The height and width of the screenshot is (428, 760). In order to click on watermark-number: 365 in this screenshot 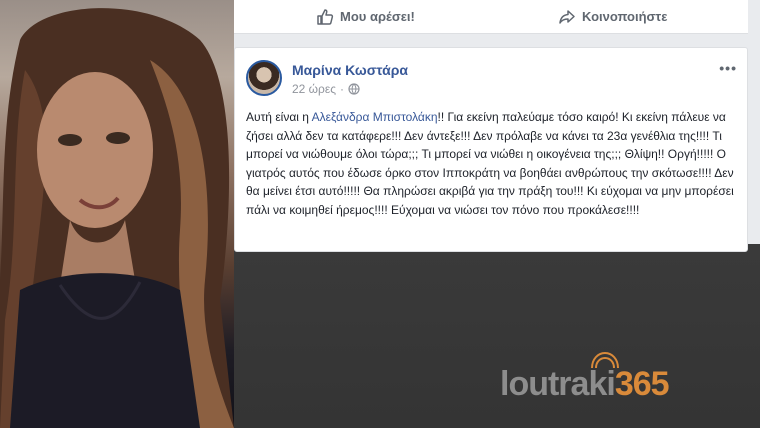, I will do `click(642, 383)`.